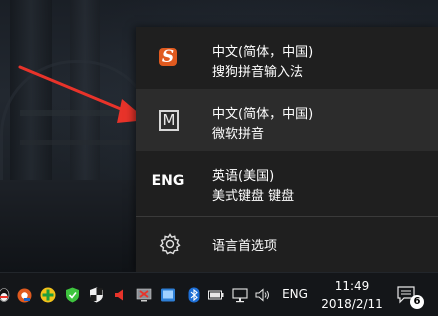 Image resolution: width=438 pixels, height=316 pixels. I want to click on qq-icon, so click(6, 295).